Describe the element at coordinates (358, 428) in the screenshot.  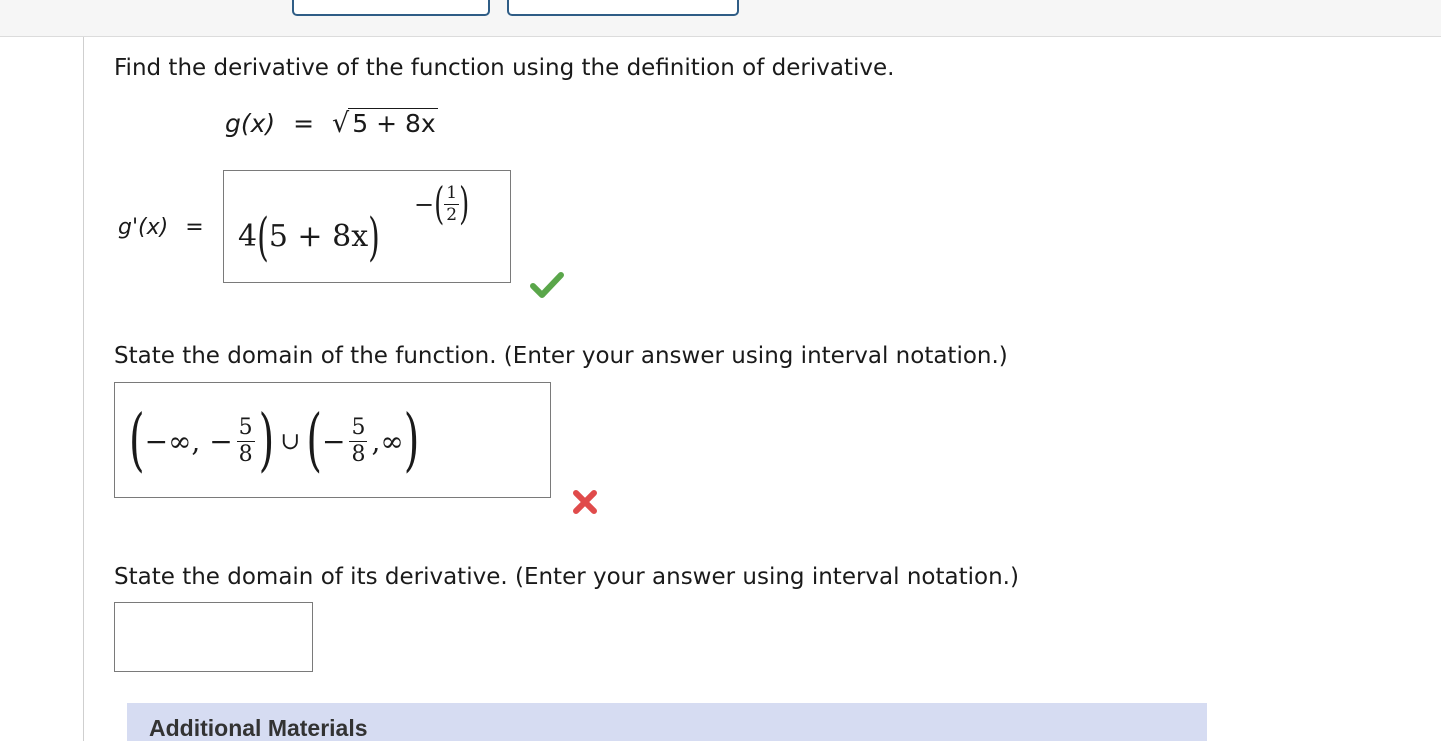
I see `interval2-numerator: 5` at that location.